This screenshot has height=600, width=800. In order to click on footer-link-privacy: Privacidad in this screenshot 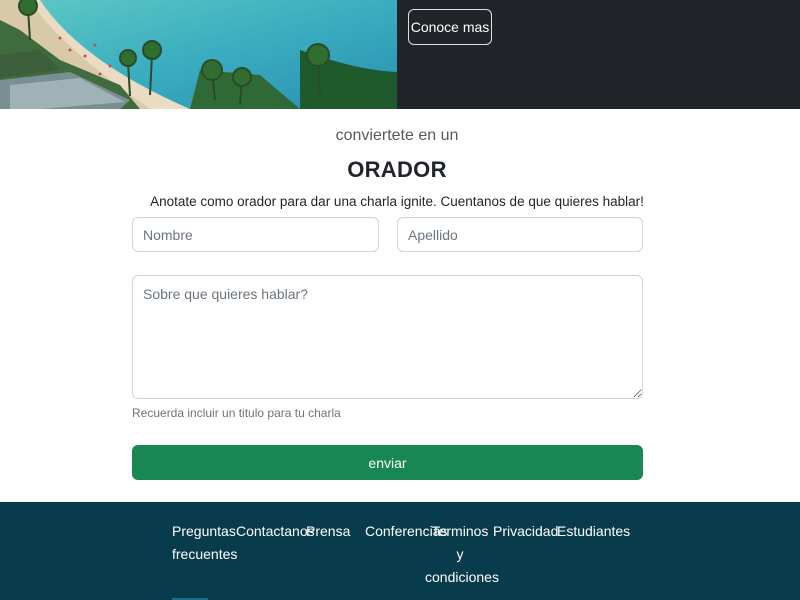, I will do `click(525, 531)`.